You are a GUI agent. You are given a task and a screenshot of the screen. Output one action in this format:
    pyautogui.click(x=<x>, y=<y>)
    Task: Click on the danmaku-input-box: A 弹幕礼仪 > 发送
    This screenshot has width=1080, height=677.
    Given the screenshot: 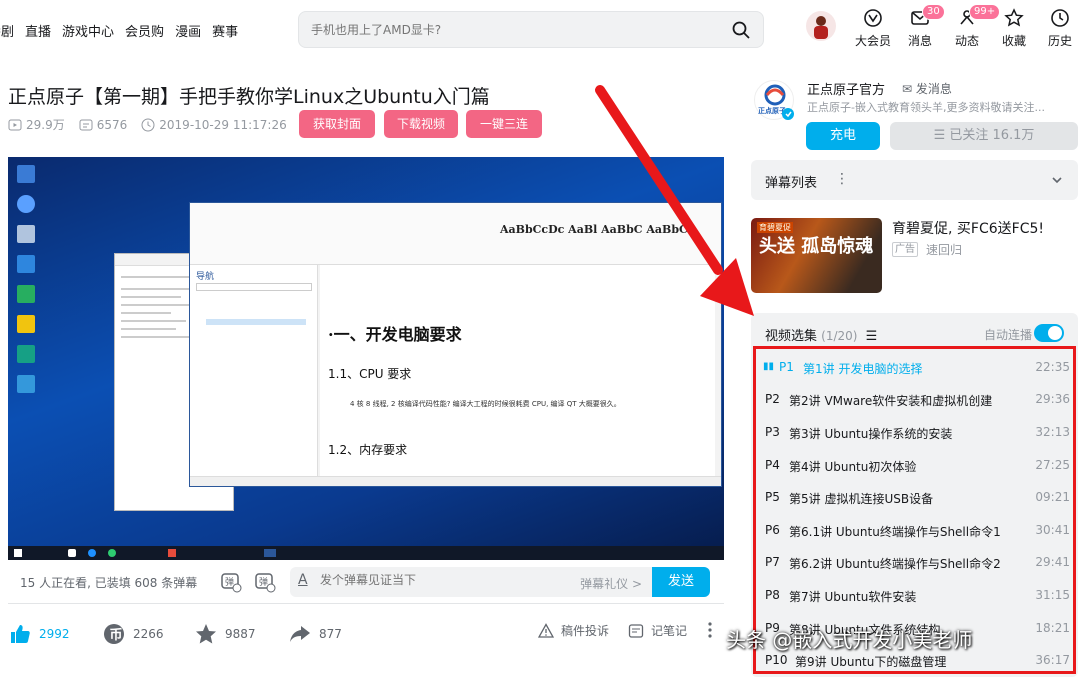 What is the action you would take?
    pyautogui.click(x=500, y=582)
    